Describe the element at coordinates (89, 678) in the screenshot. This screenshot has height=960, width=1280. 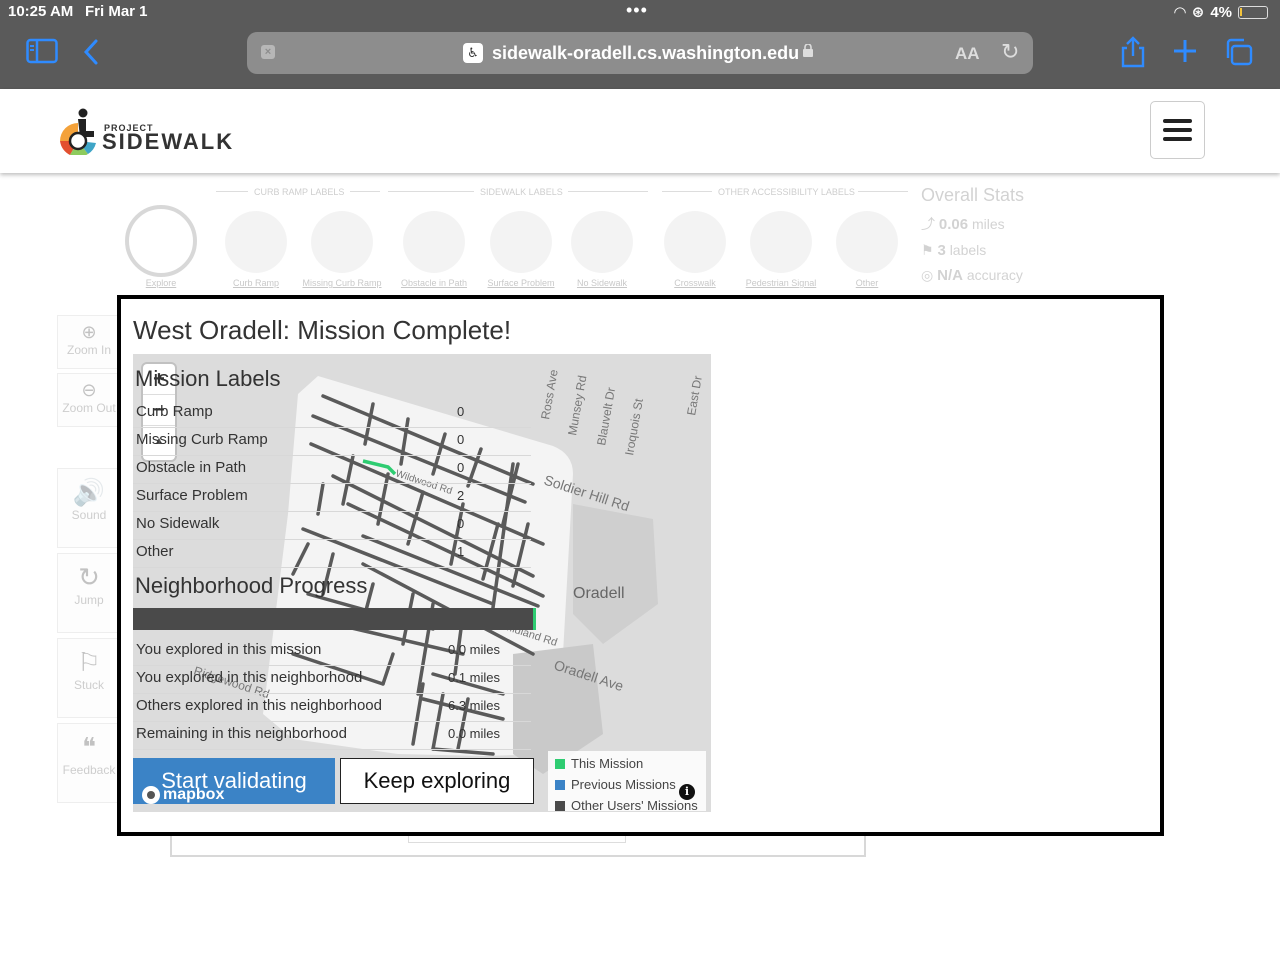
I see `stuck-button: ⚐ Stuck` at that location.